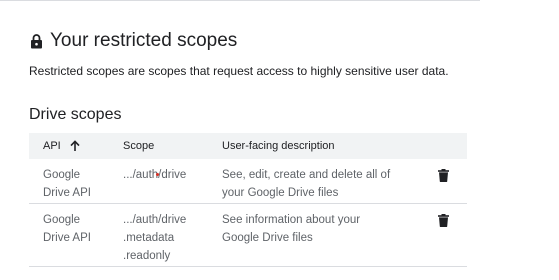 This screenshot has width=559, height=280. Describe the element at coordinates (147, 256) in the screenshot. I see `cell-scope-line: .readonly` at that location.